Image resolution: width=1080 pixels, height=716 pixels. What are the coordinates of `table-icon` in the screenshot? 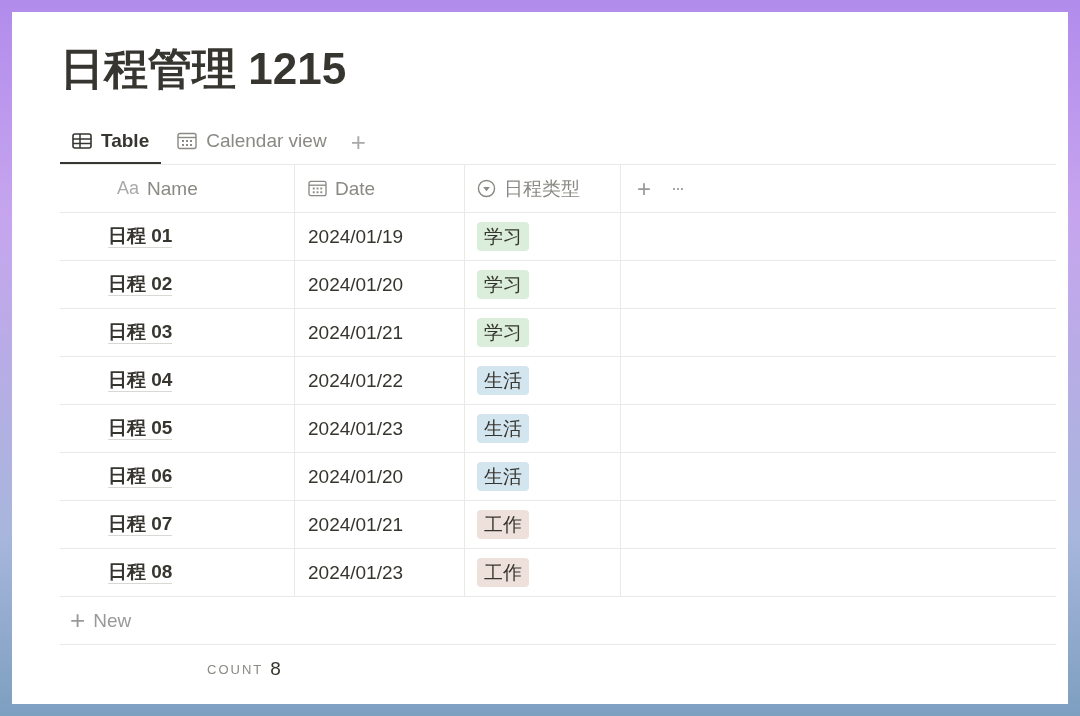 It's located at (82, 141).